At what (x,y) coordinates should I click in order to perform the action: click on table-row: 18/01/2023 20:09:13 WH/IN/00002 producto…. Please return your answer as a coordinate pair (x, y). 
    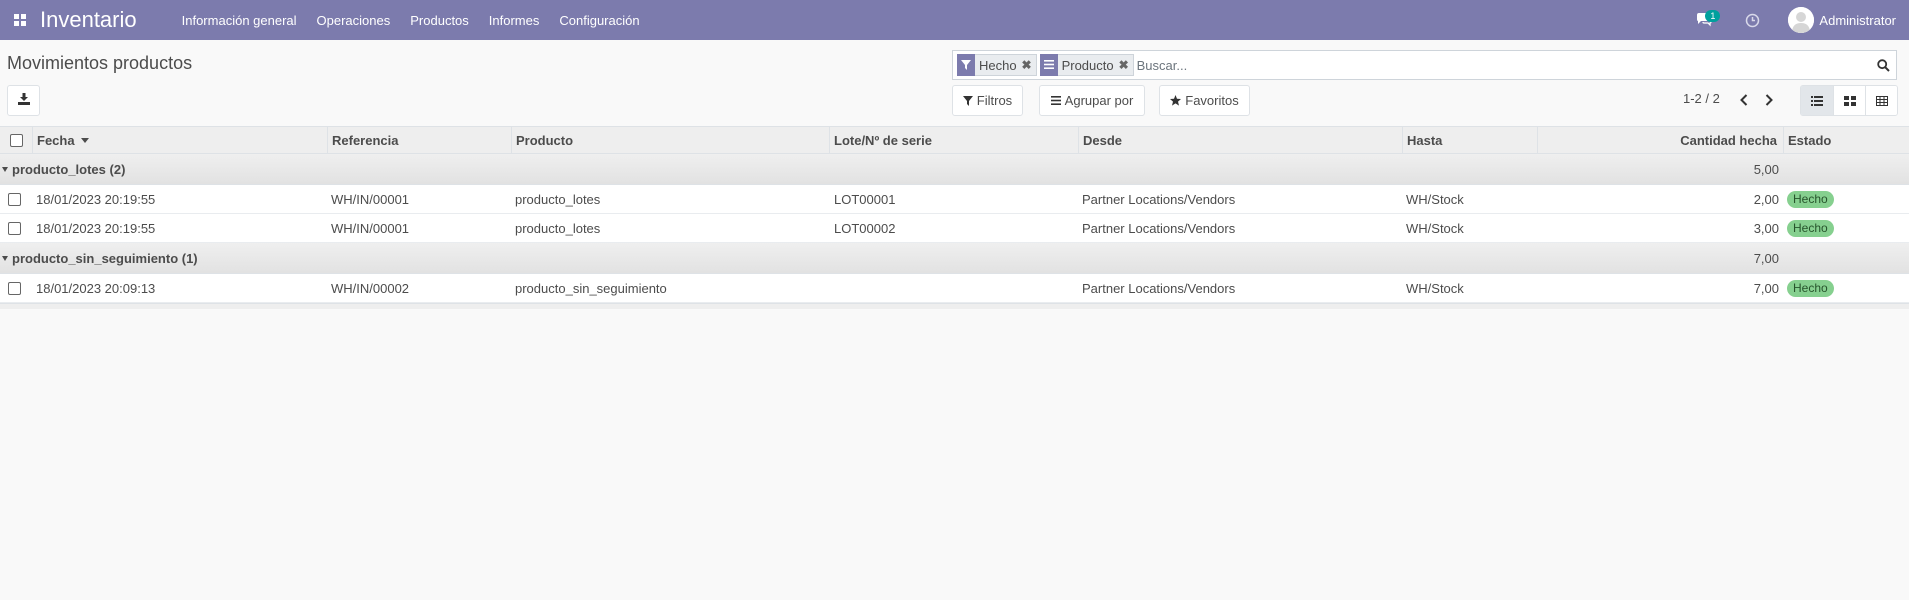
    Looking at the image, I should click on (954, 288).